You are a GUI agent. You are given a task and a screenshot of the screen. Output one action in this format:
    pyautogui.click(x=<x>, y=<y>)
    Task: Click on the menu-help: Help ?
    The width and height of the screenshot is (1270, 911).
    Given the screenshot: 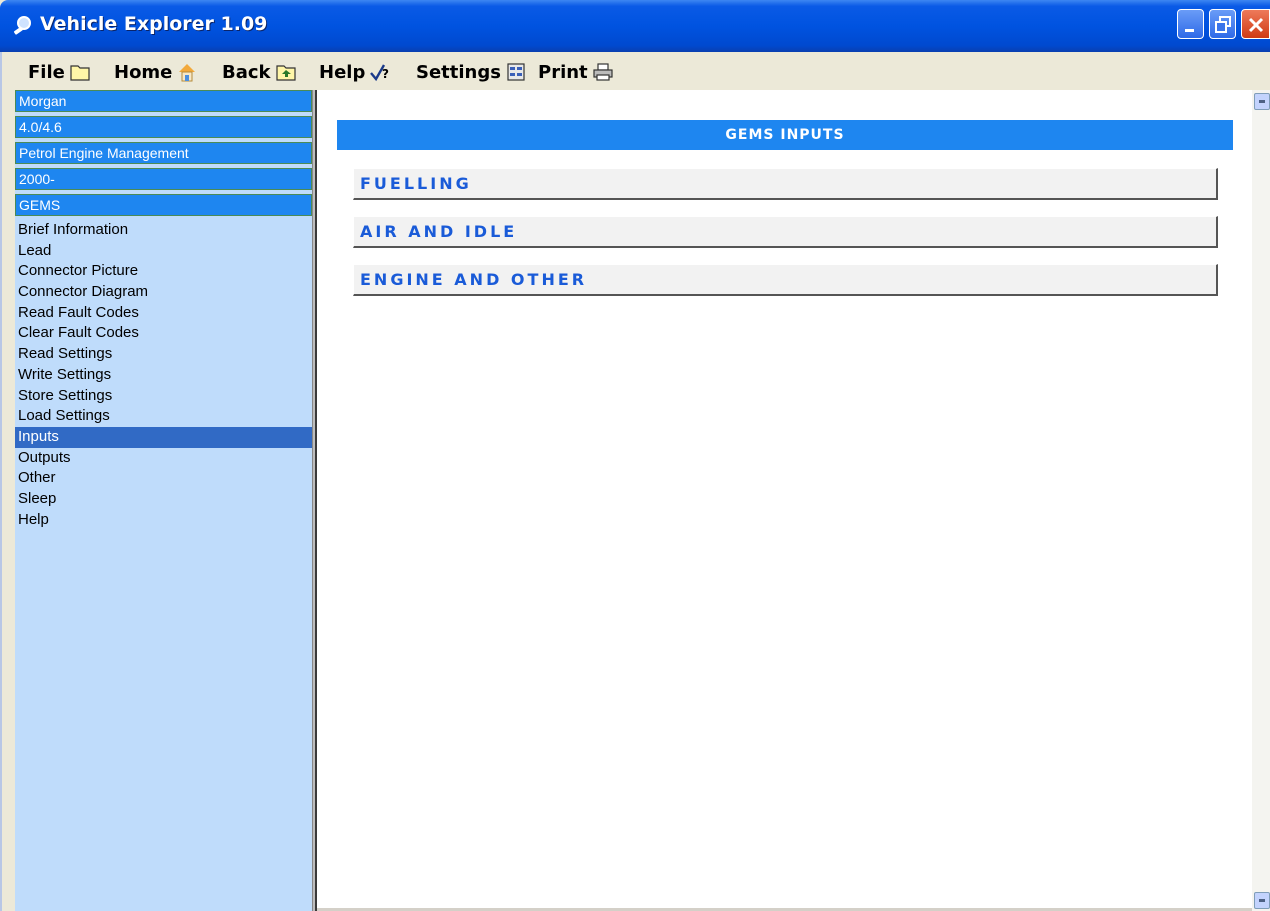 What is the action you would take?
    pyautogui.click(x=355, y=72)
    